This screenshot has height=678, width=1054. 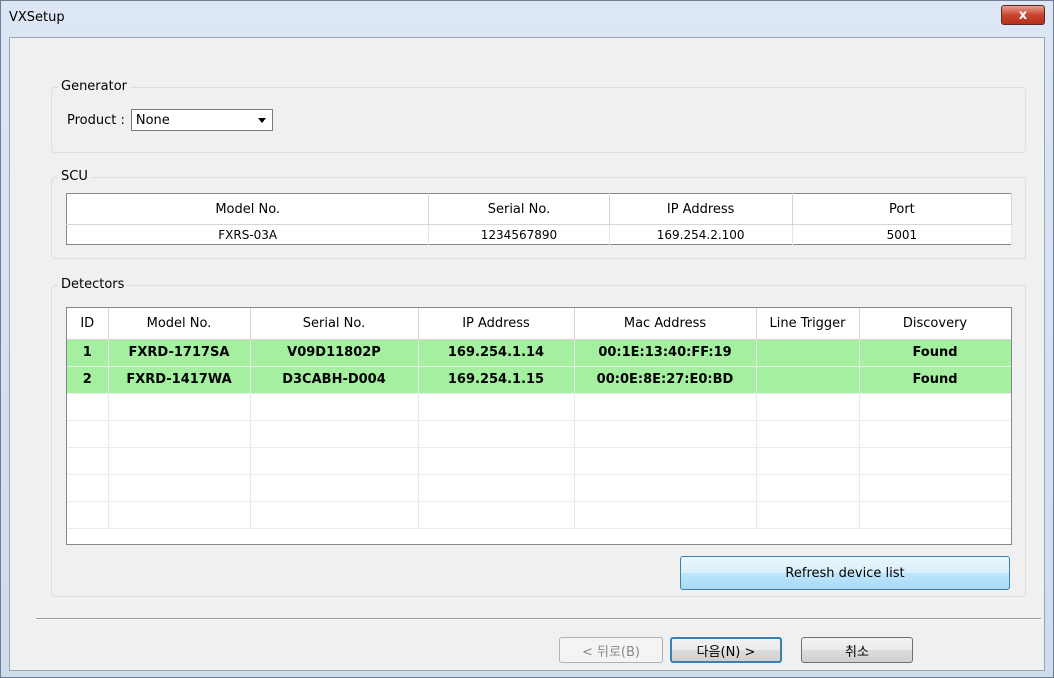 I want to click on det-col-model: Model No., so click(x=179, y=324).